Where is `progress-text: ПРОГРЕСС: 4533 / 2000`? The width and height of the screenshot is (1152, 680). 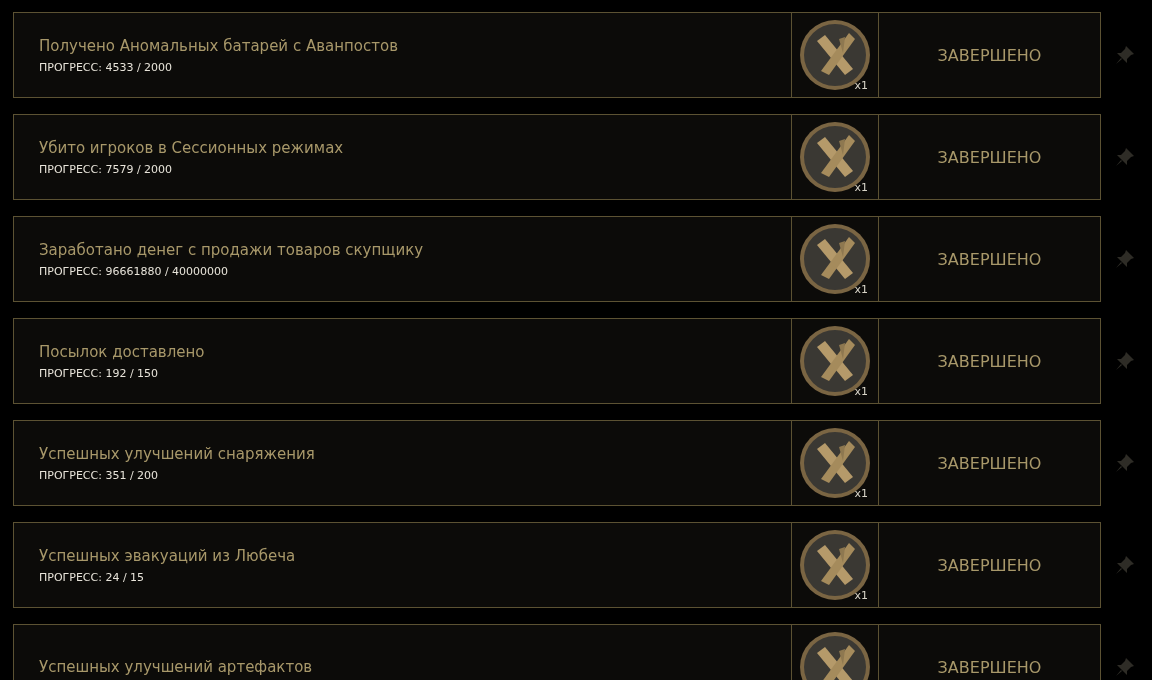 progress-text: ПРОГРЕСС: 4533 / 2000 is located at coordinates (106, 67).